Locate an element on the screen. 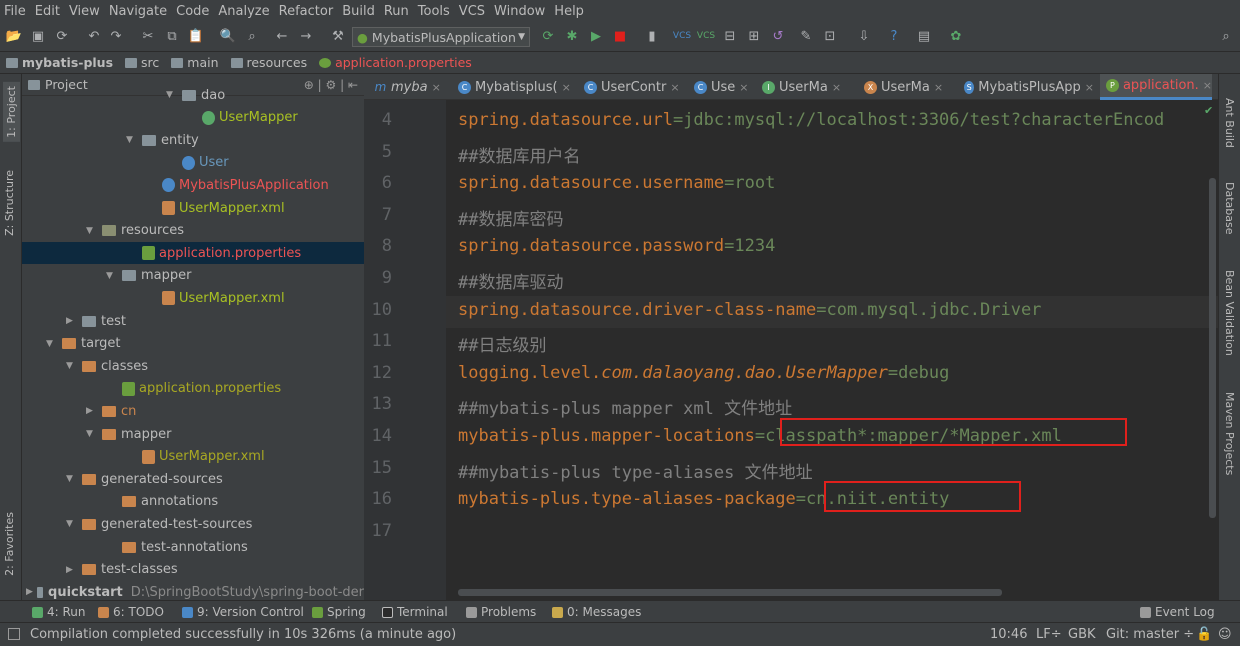 The width and height of the screenshot is (1240, 646). breadcrumb-item: main is located at coordinates (197, 62).